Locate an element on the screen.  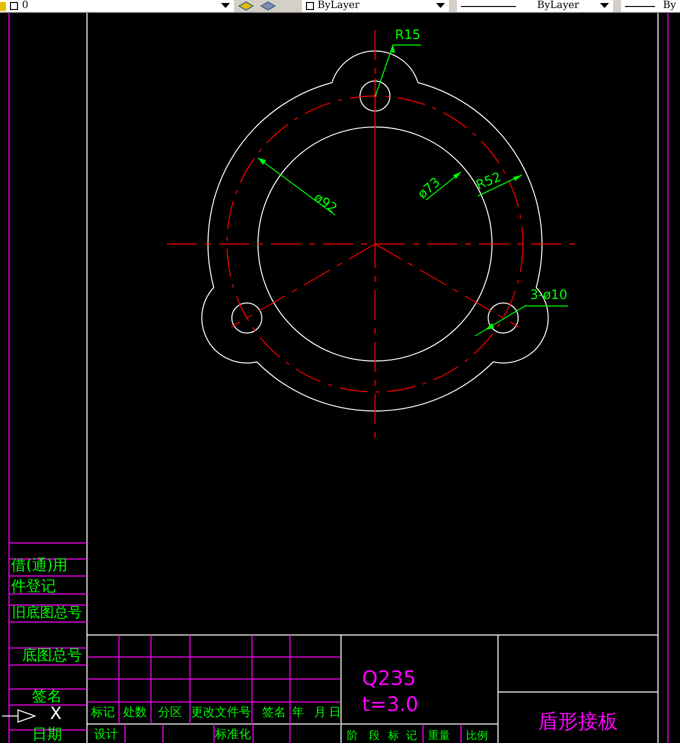
table-header: 更改文件号 is located at coordinates (221, 712).